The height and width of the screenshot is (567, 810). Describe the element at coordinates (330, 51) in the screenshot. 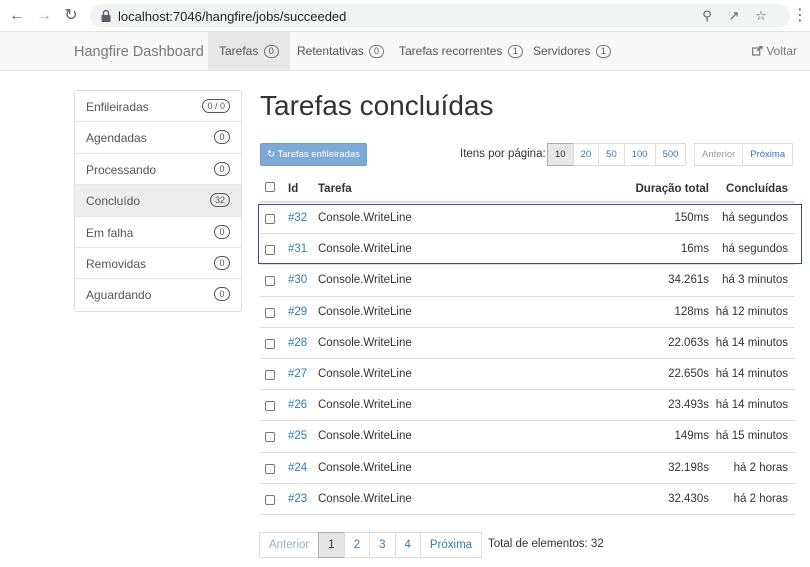

I see `nav-tab-label: Retentativas` at that location.